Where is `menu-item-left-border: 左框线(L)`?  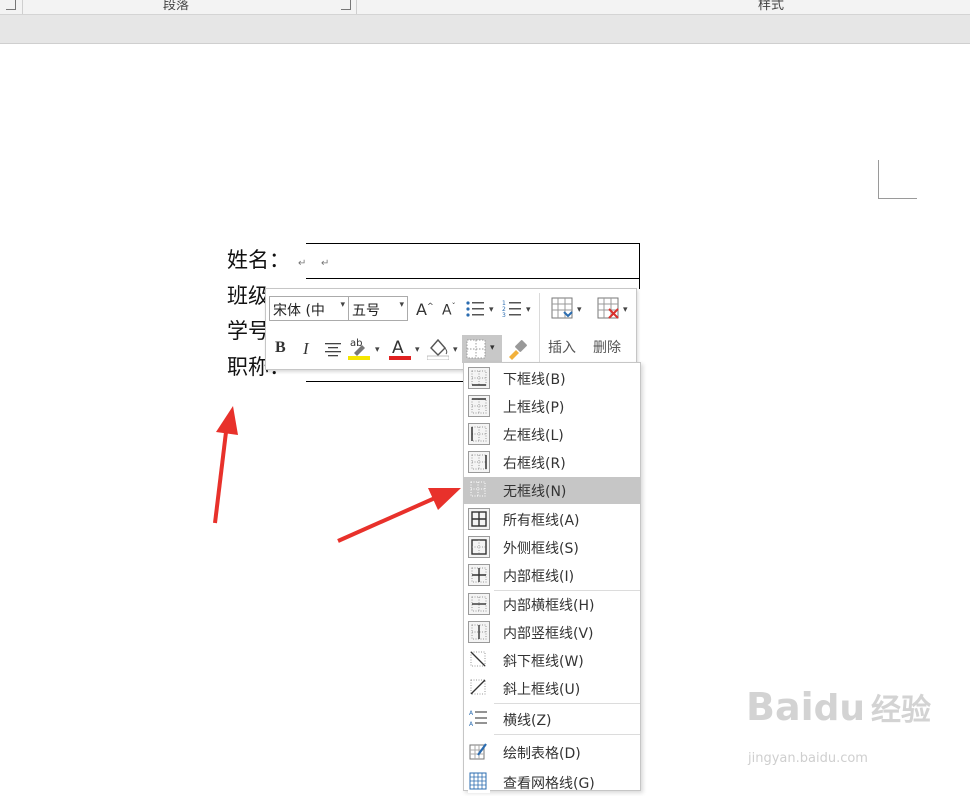
menu-item-left-border: 左框线(L) is located at coordinates (552, 434).